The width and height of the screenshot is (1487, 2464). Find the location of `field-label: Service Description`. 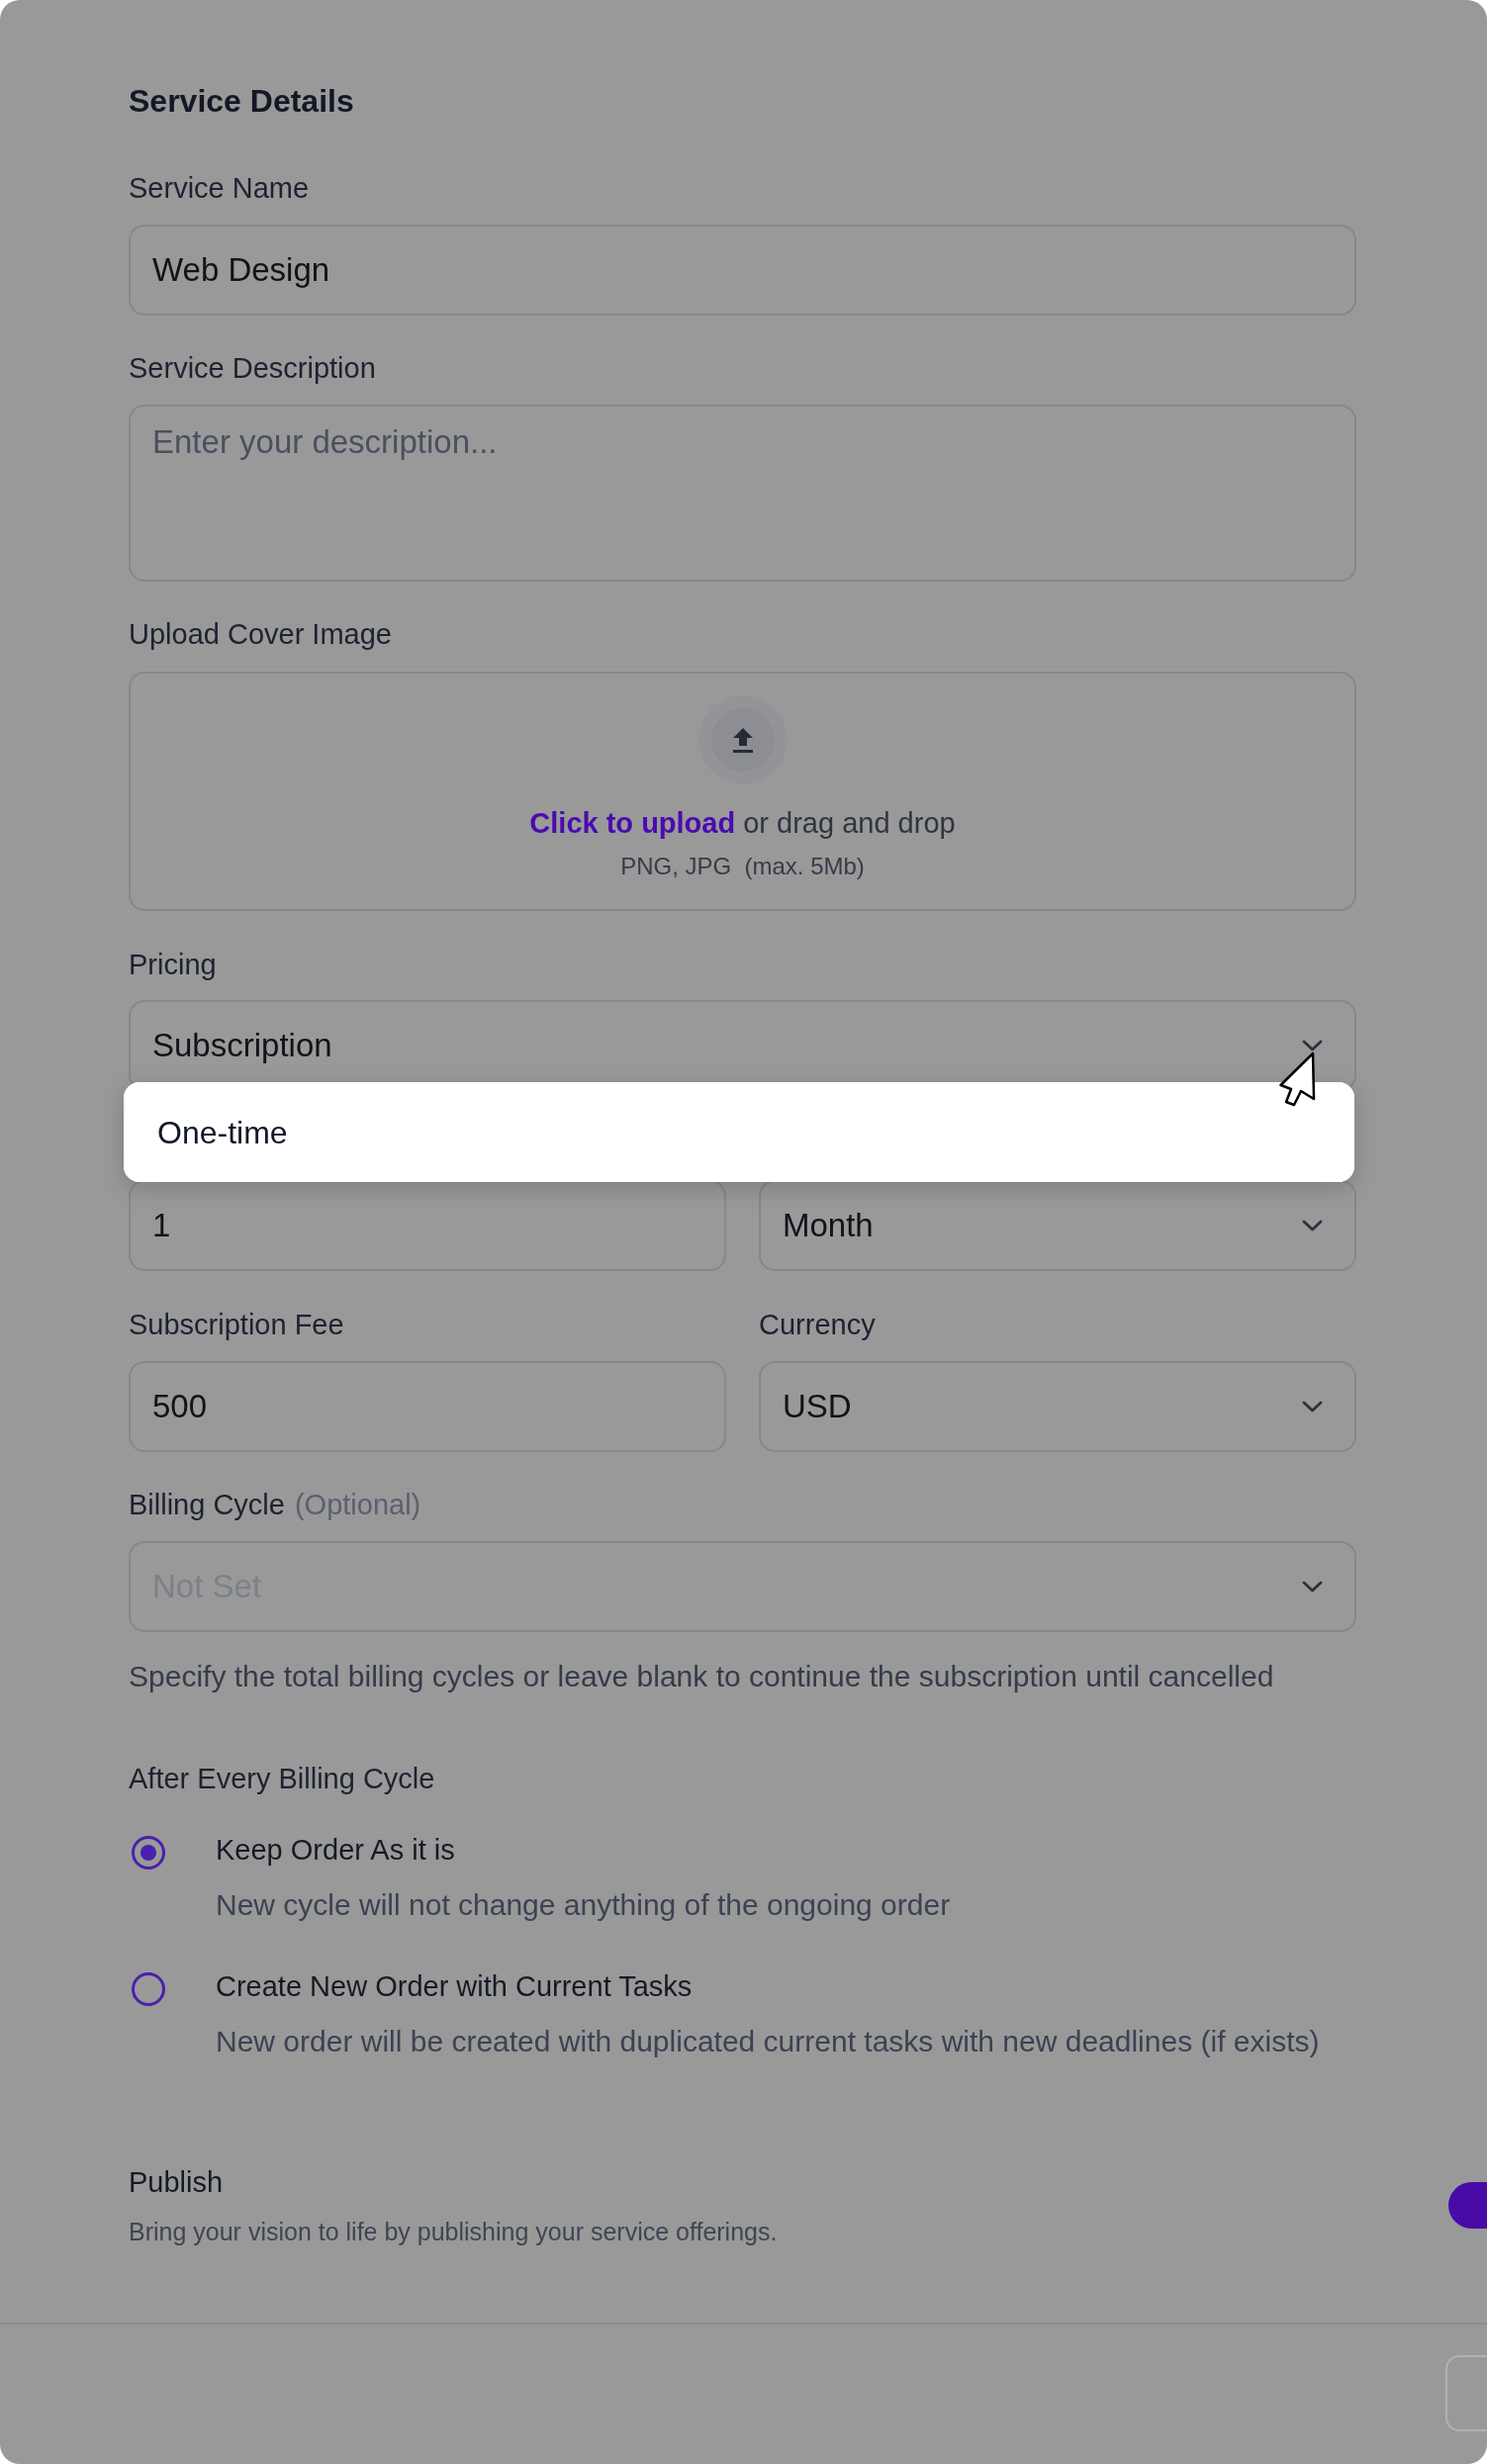

field-label: Service Description is located at coordinates (253, 368).